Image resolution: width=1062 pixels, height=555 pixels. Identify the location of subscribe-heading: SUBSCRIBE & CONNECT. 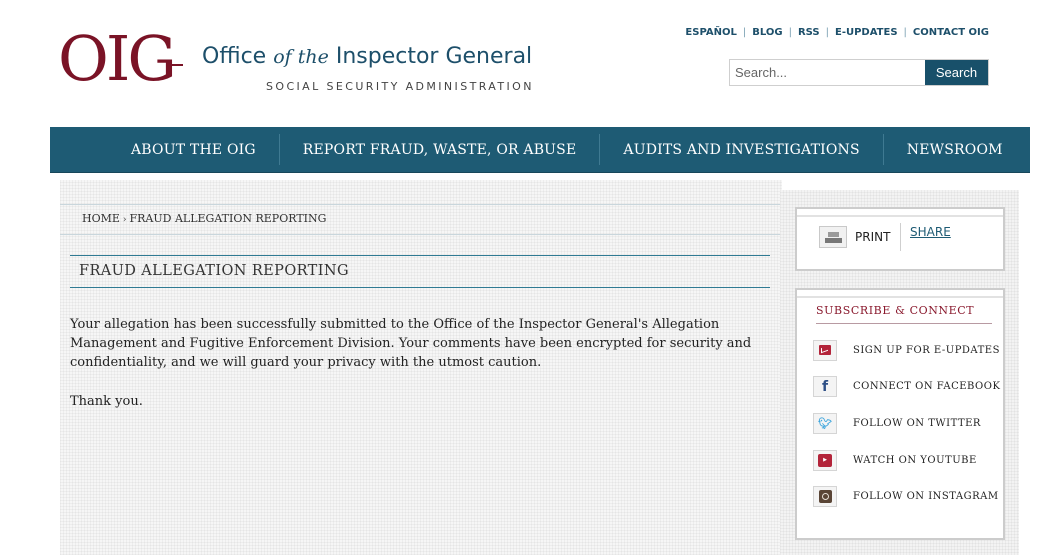
(904, 314).